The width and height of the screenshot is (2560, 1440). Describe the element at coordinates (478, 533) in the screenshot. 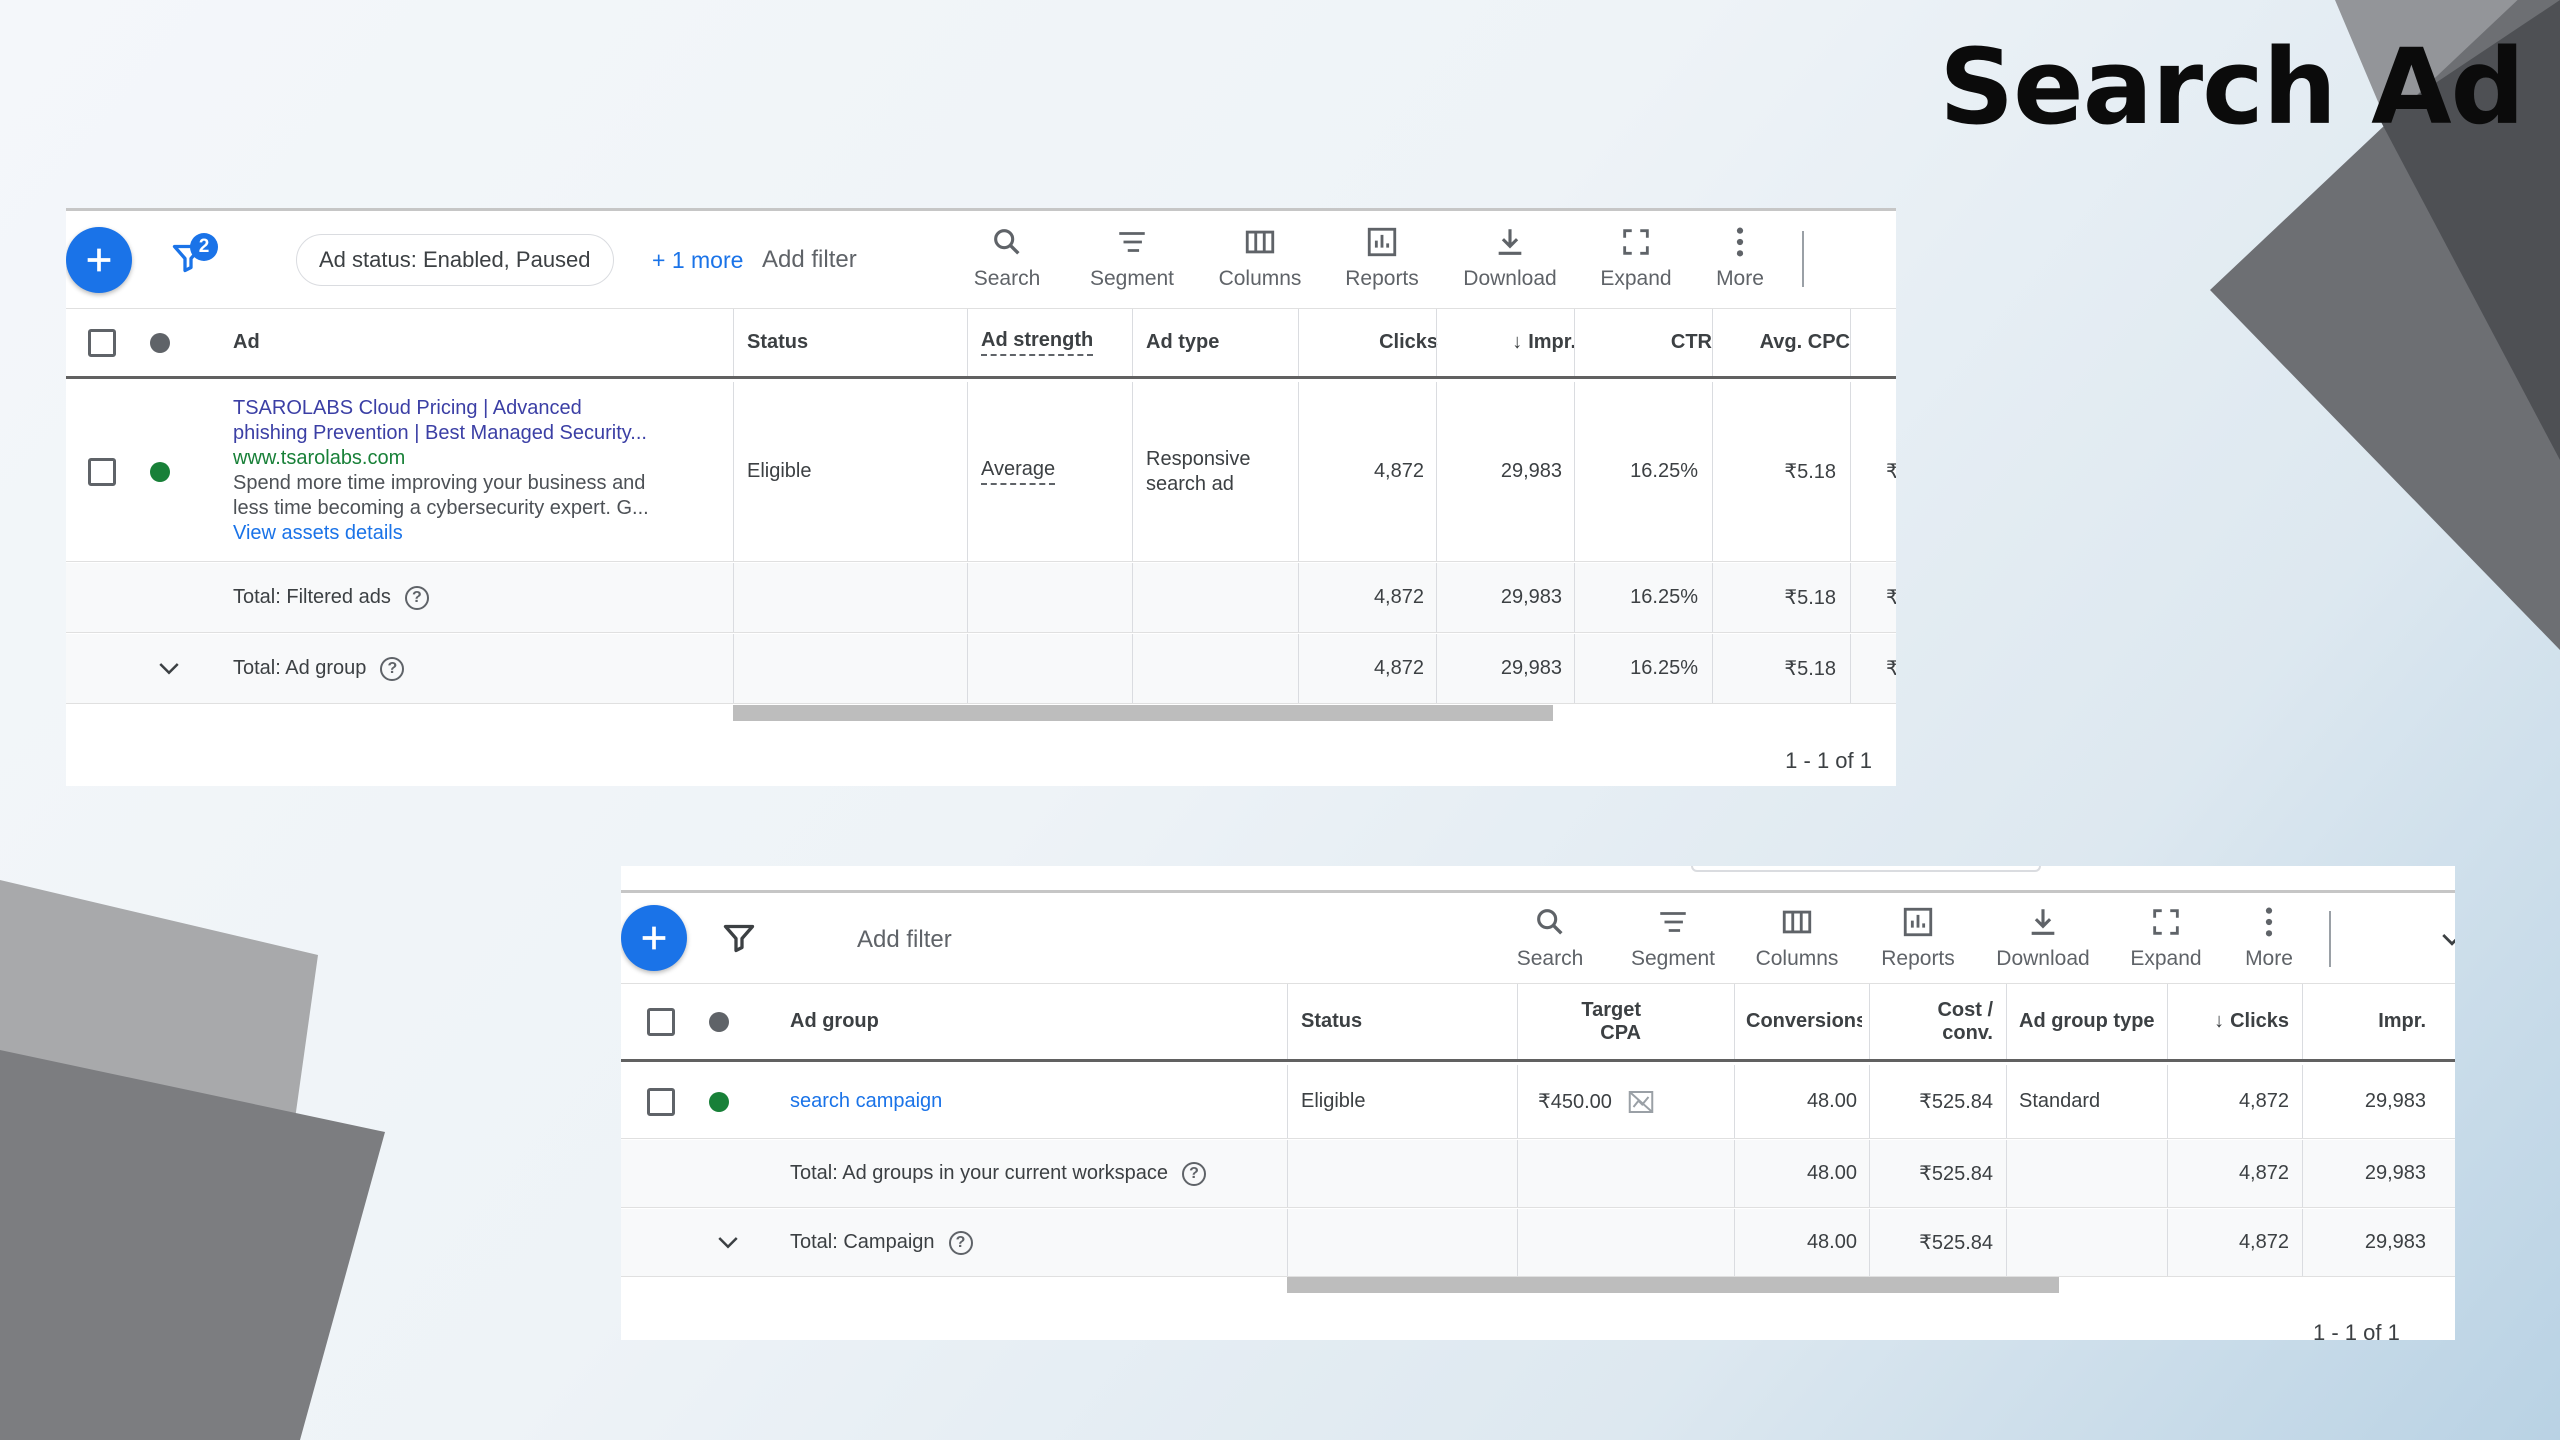

I see `view-assets-details-link: View assets details` at that location.